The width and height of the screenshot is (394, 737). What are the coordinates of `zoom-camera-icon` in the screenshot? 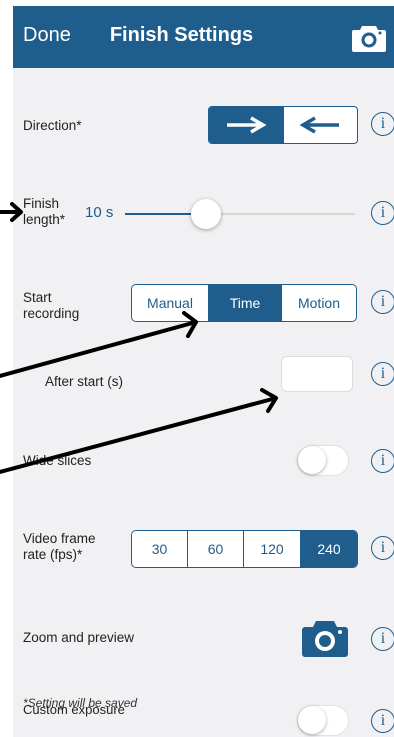 It's located at (325, 639).